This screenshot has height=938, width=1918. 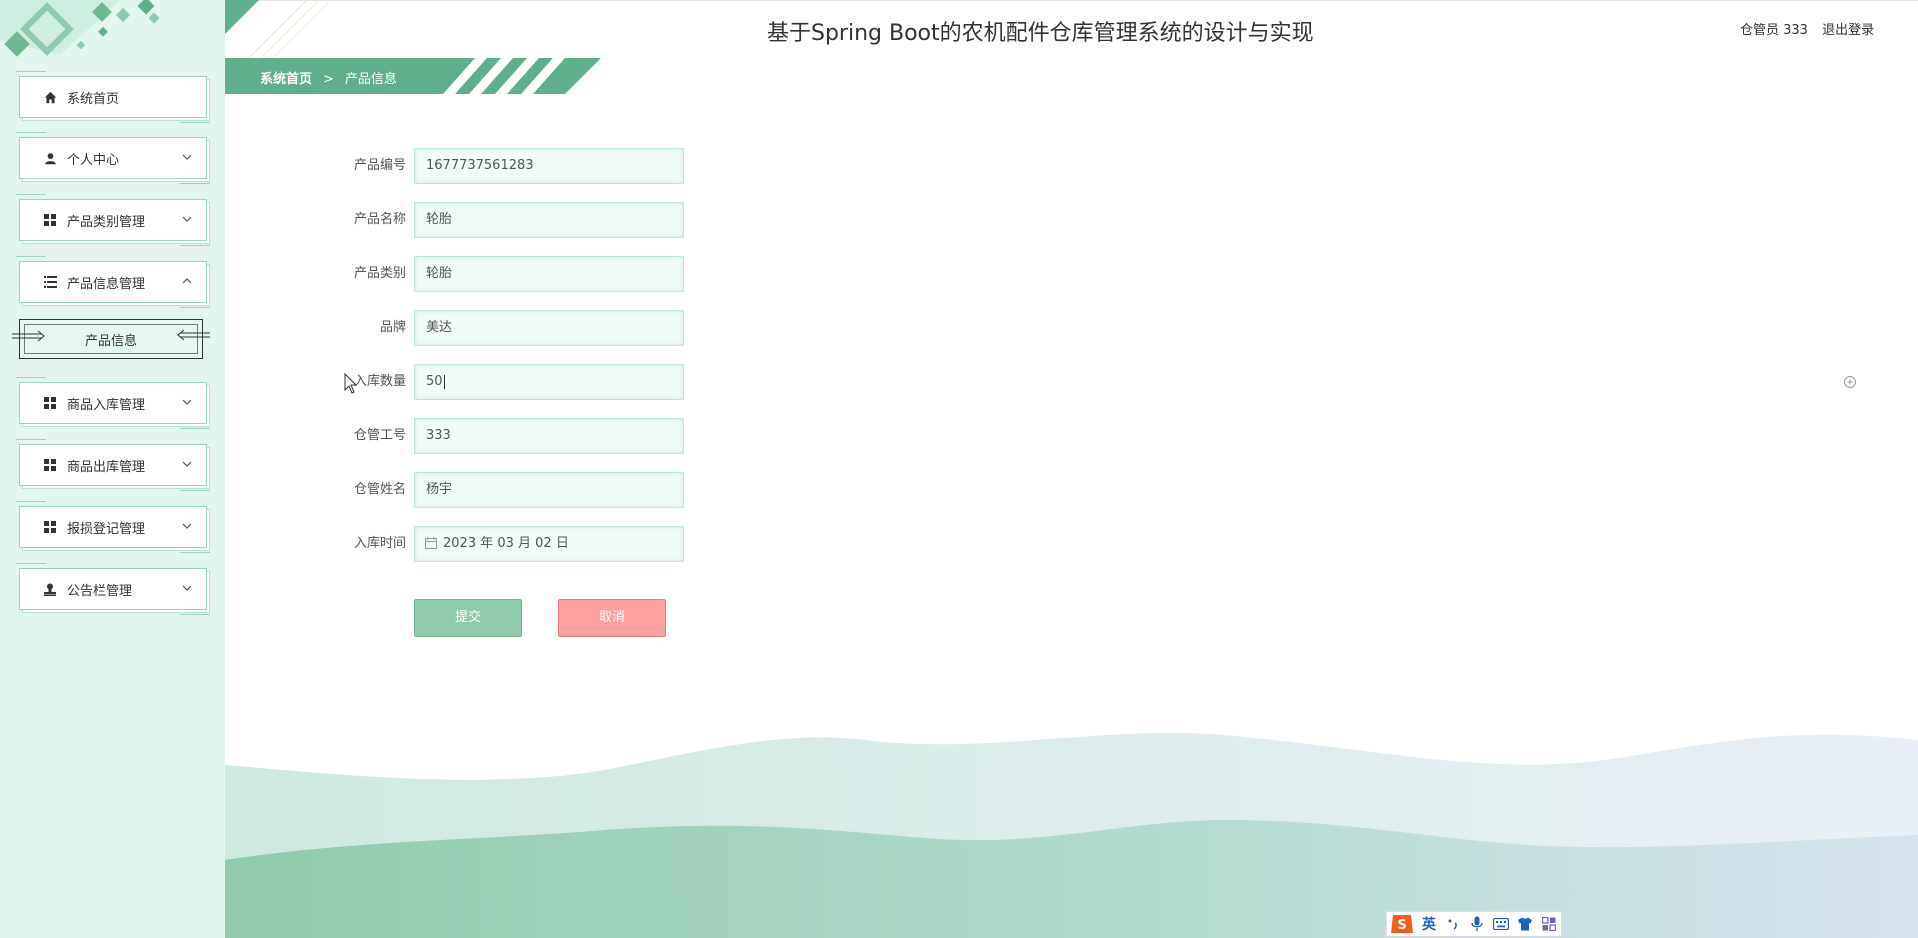 I want to click on sidebar-item-label: 商品出库管理, so click(x=106, y=467).